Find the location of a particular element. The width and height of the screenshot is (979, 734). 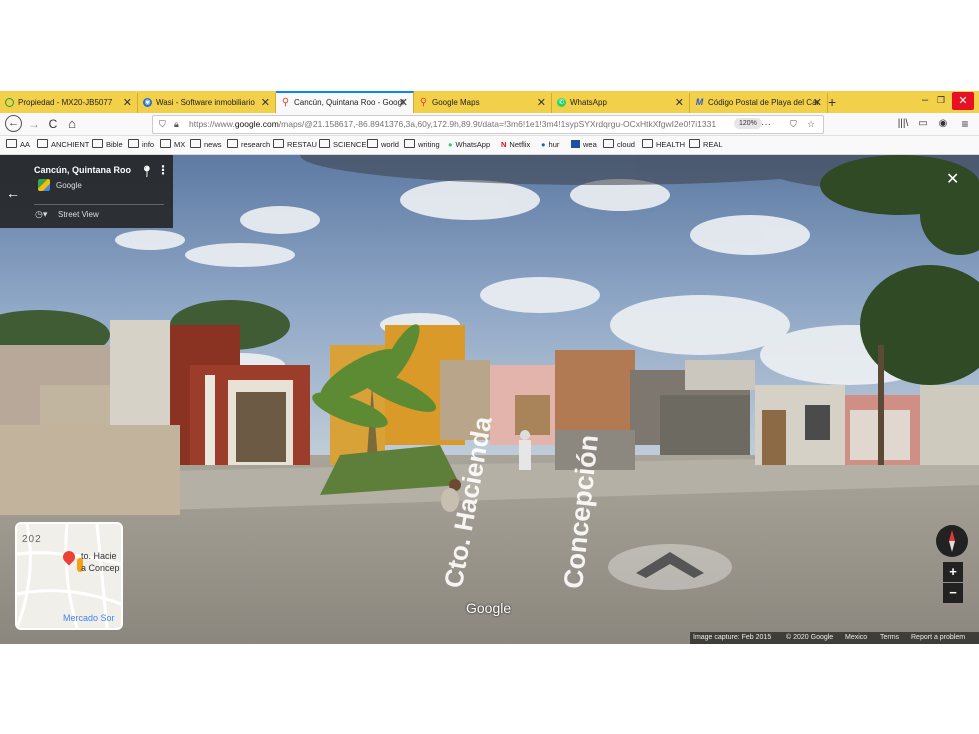

bookmark-label: HEALTH is located at coordinates (671, 144).